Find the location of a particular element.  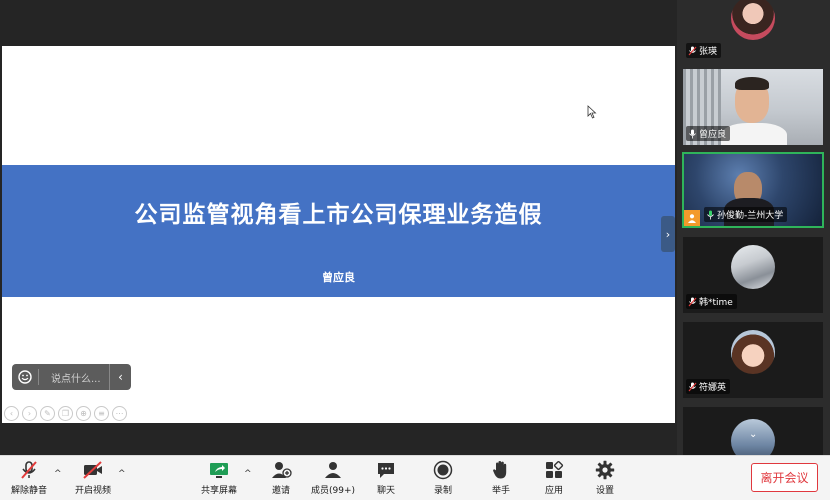

zoom-icon: ⊕ is located at coordinates (83, 413).